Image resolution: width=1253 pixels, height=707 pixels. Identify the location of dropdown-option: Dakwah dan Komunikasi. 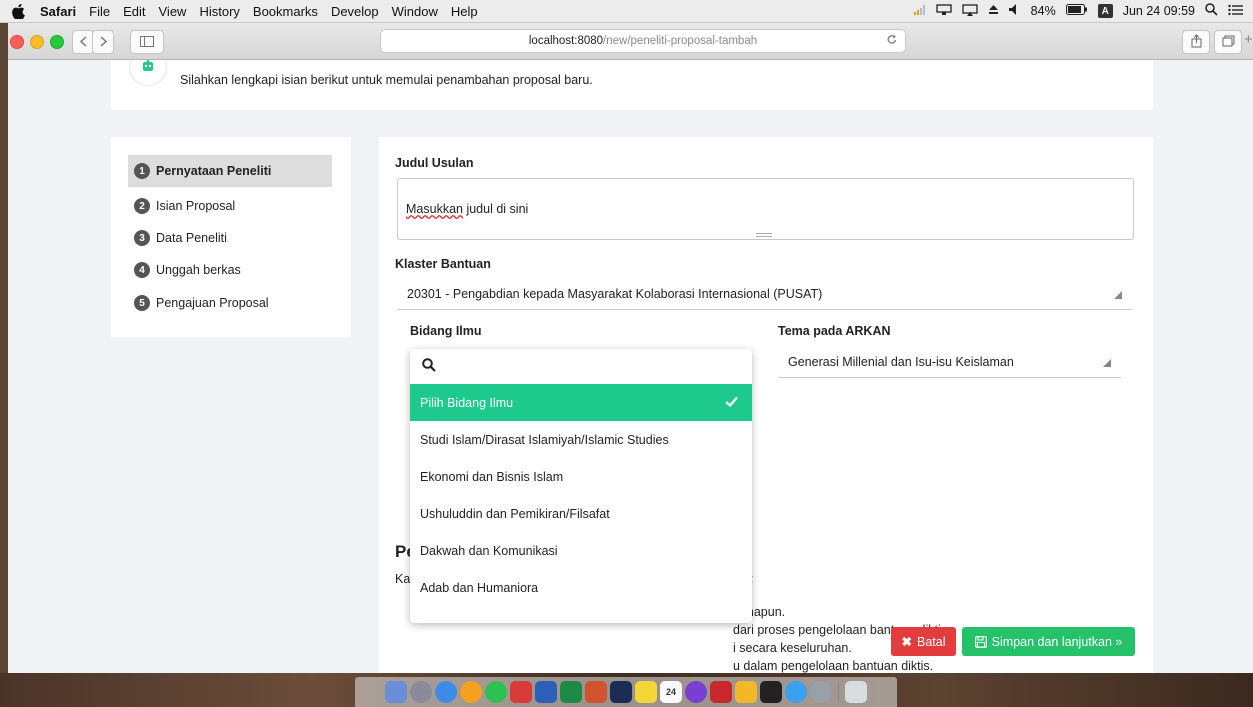
(581, 550).